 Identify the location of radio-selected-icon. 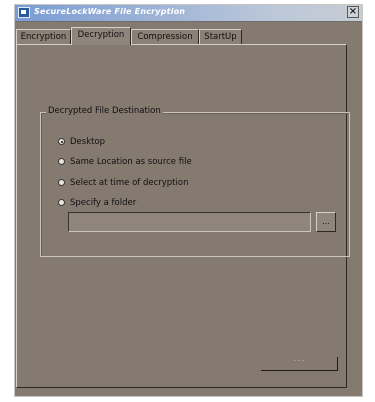
(61, 141).